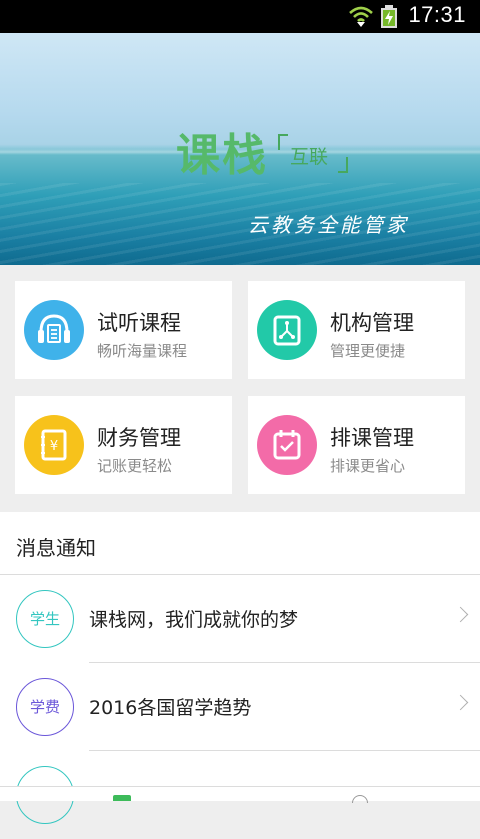 This screenshot has width=480, height=839. What do you see at coordinates (437, 14) in the screenshot?
I see `clock: 17:31` at bounding box center [437, 14].